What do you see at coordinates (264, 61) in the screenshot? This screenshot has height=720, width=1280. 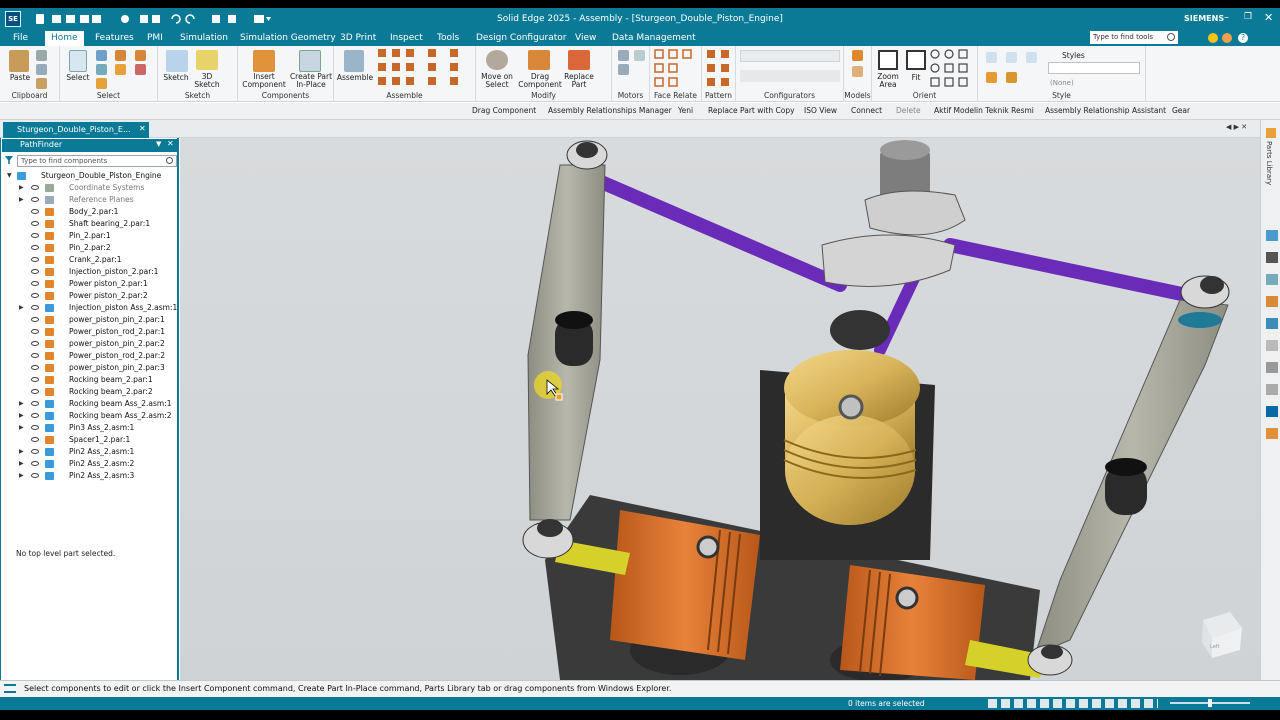 I see `insert-component-icon` at bounding box center [264, 61].